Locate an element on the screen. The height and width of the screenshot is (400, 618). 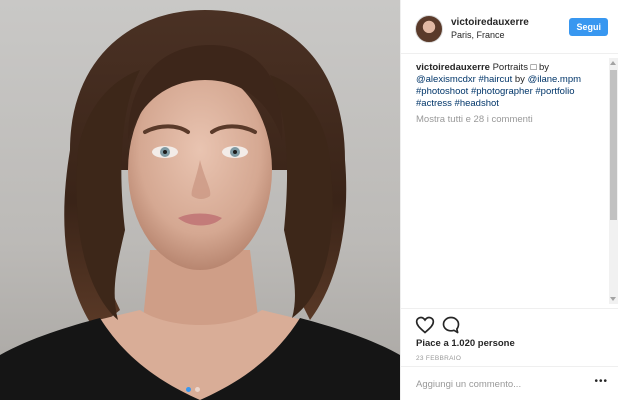
caption-username: victoiredauxerre is located at coordinates (453, 67).